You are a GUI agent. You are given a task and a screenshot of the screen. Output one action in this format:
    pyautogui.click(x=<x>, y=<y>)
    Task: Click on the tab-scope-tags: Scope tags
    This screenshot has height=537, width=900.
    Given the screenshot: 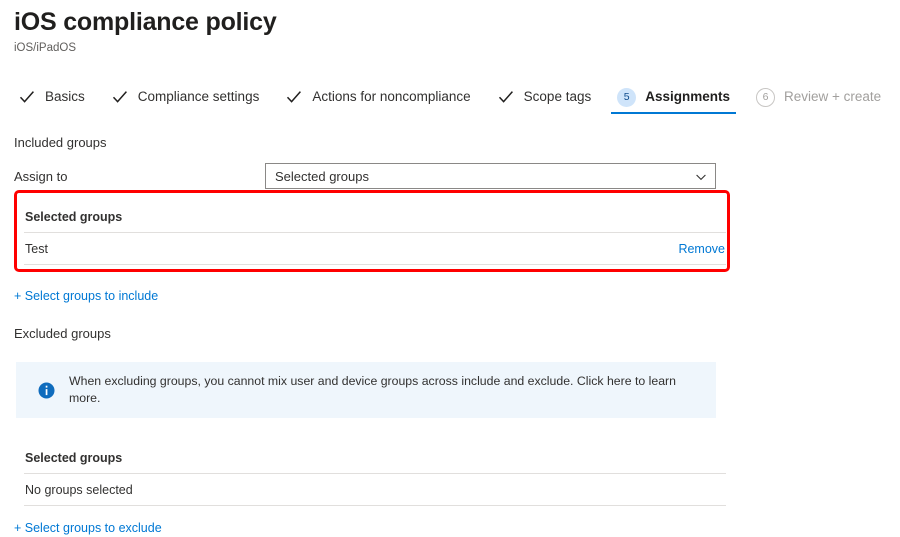 What is the action you would take?
    pyautogui.click(x=544, y=97)
    